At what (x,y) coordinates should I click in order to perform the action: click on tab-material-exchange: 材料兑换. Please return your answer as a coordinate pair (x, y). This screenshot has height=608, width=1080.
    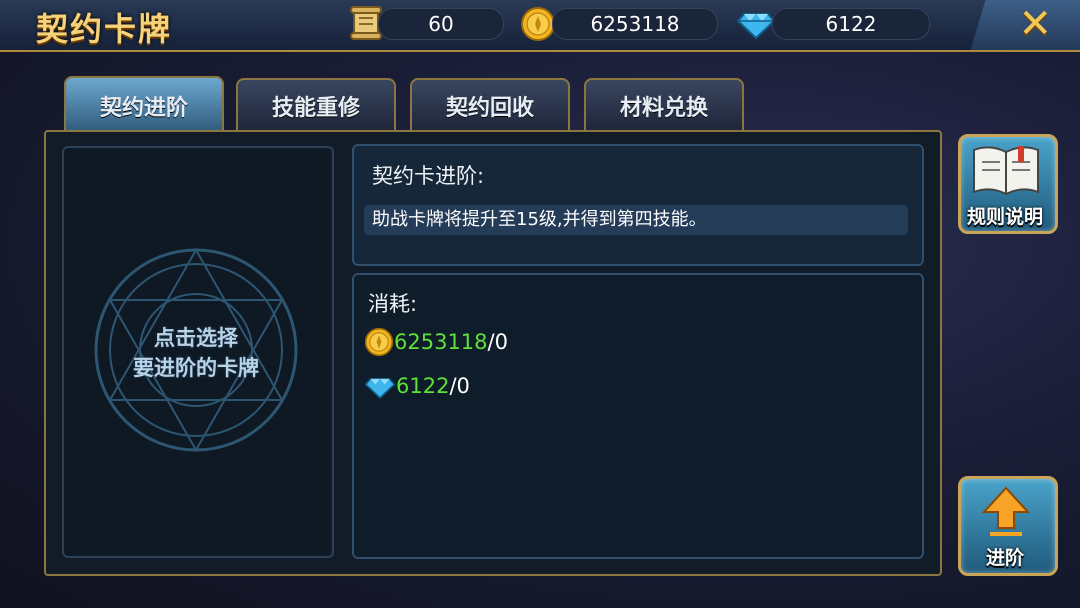
    Looking at the image, I should click on (664, 105).